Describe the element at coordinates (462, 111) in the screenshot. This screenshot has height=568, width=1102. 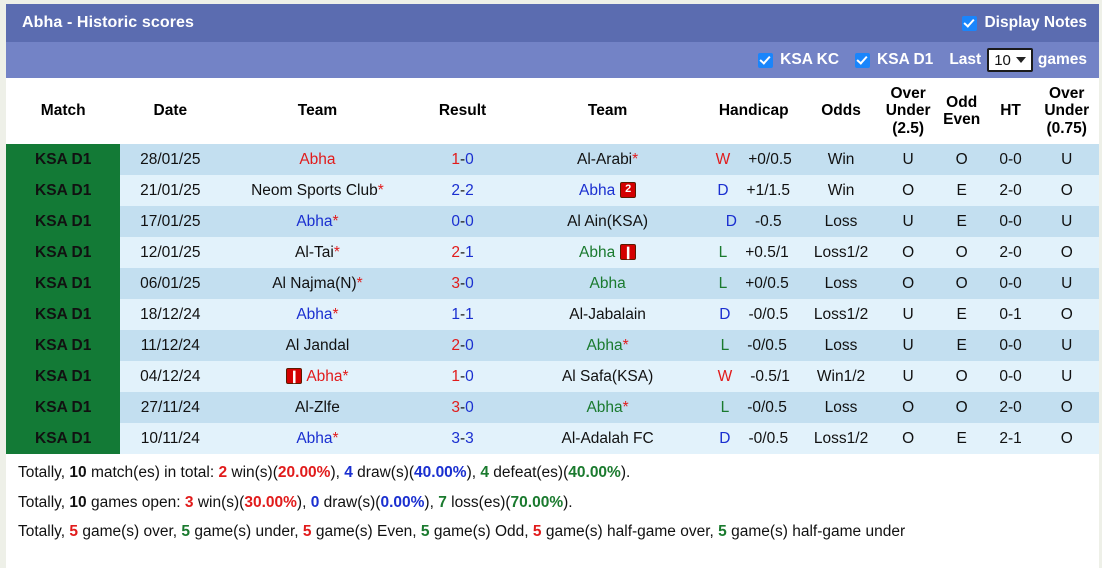
I see `col-header-result: Result` at that location.